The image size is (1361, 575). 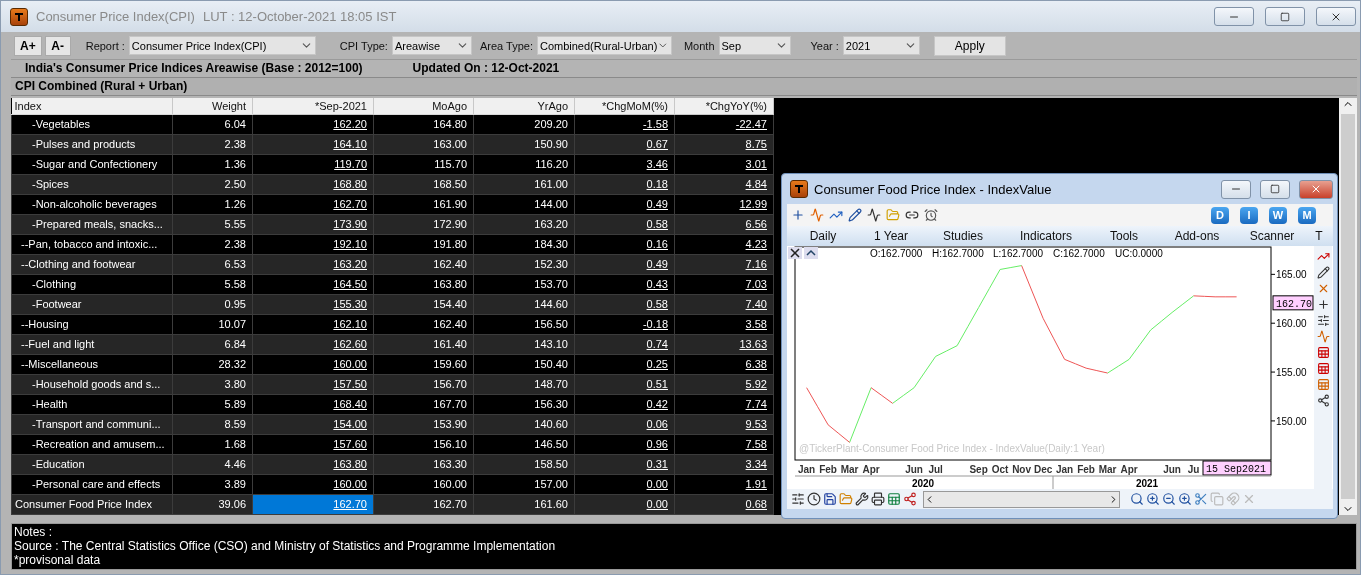 What do you see at coordinates (423, 105) in the screenshot?
I see `column-header: MoAgo` at bounding box center [423, 105].